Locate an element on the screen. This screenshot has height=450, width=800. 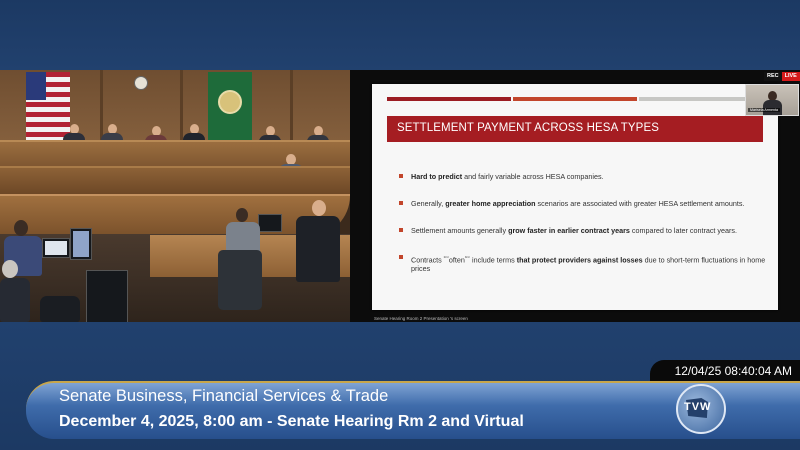
chair is located at coordinates (240, 280).